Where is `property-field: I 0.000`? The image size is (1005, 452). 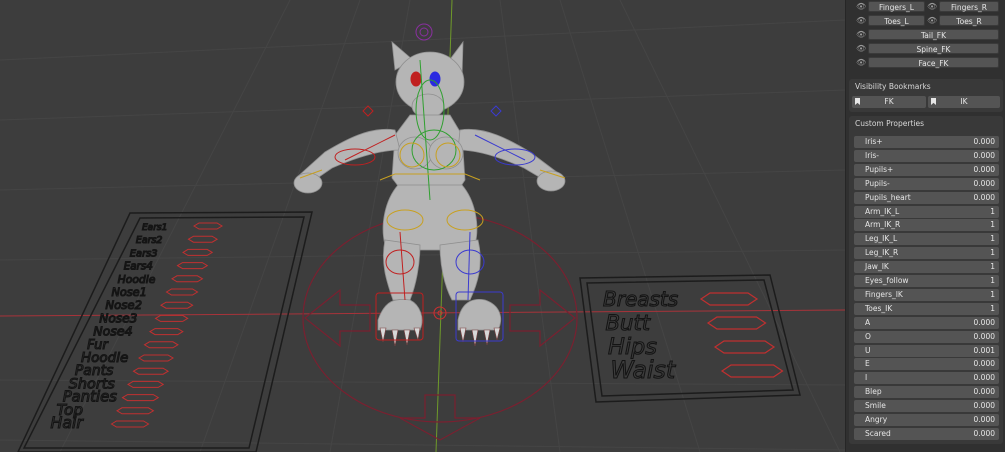 property-field: I 0.000 is located at coordinates (926, 378).